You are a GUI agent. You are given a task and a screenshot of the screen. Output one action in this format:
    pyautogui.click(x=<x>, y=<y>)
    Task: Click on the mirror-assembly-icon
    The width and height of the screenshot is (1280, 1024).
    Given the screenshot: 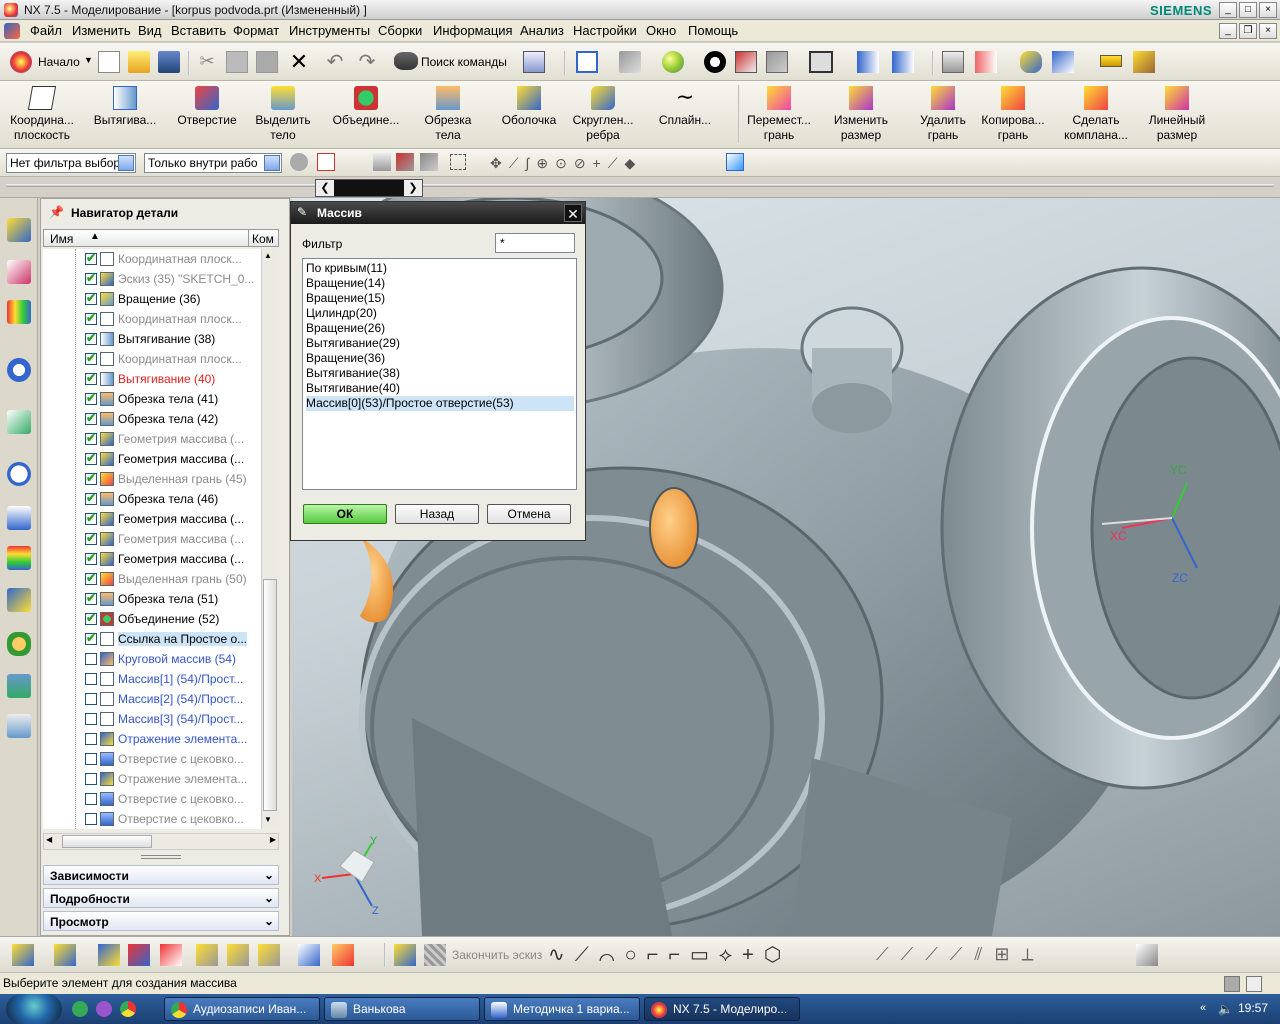 What is the action you would take?
    pyautogui.click(x=139, y=955)
    